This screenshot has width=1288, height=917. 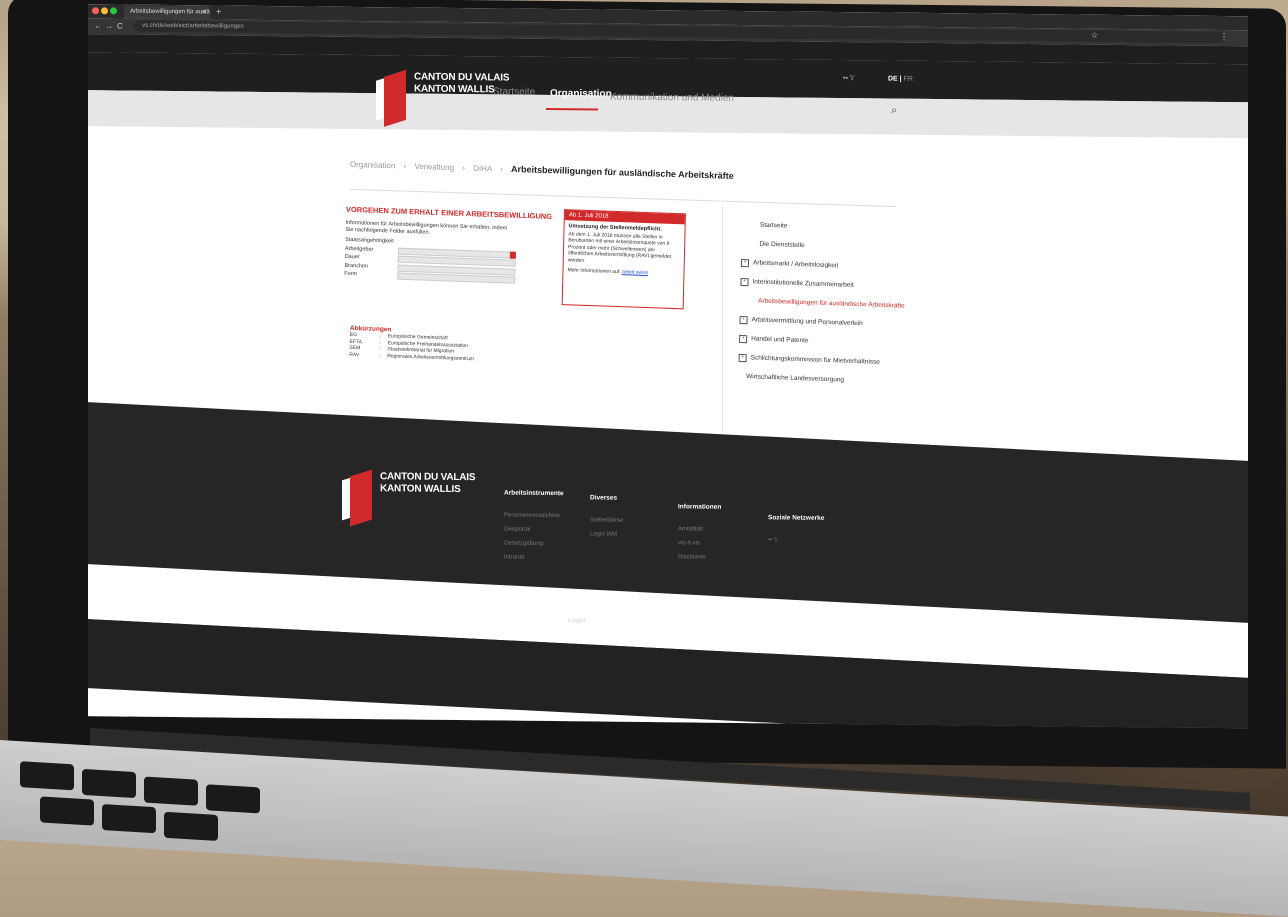 I want to click on nav-organisation: Organisation, so click(x=581, y=94).